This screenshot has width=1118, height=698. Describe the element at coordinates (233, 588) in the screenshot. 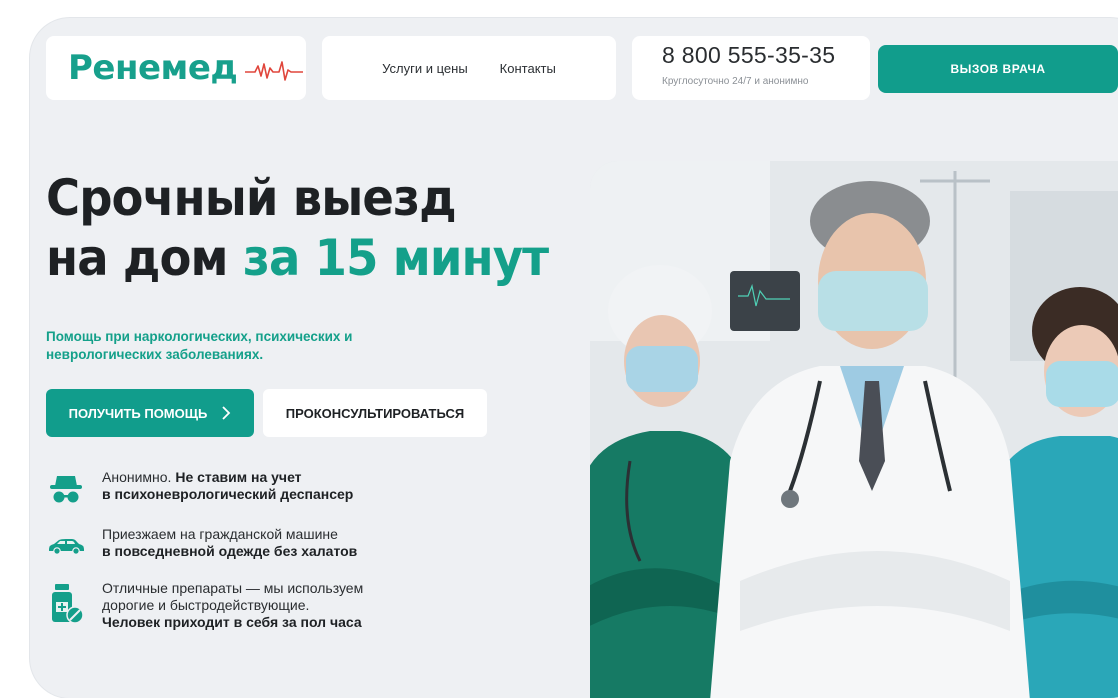

I see `feature-pills-plain: Отличные препараты — мы используем` at that location.